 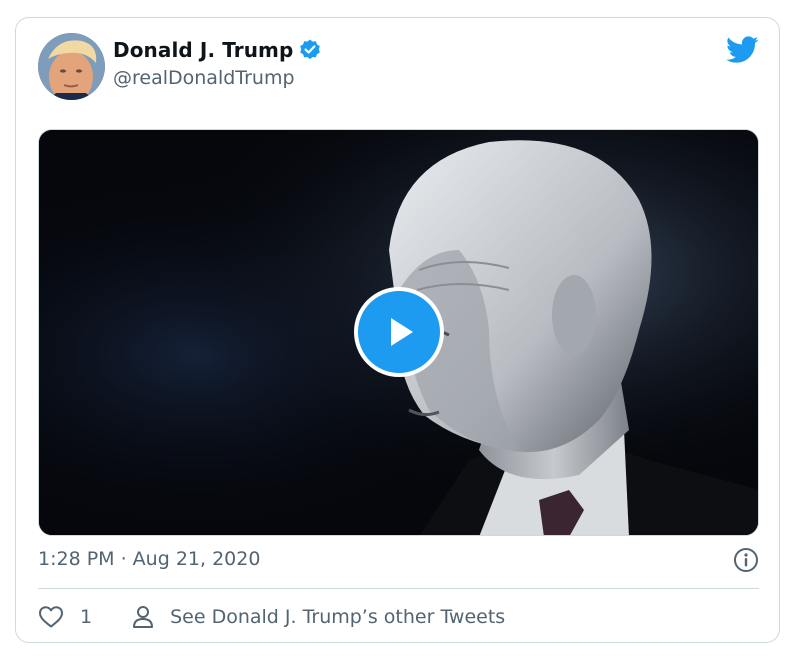 What do you see at coordinates (398, 588) in the screenshot?
I see `divider` at bounding box center [398, 588].